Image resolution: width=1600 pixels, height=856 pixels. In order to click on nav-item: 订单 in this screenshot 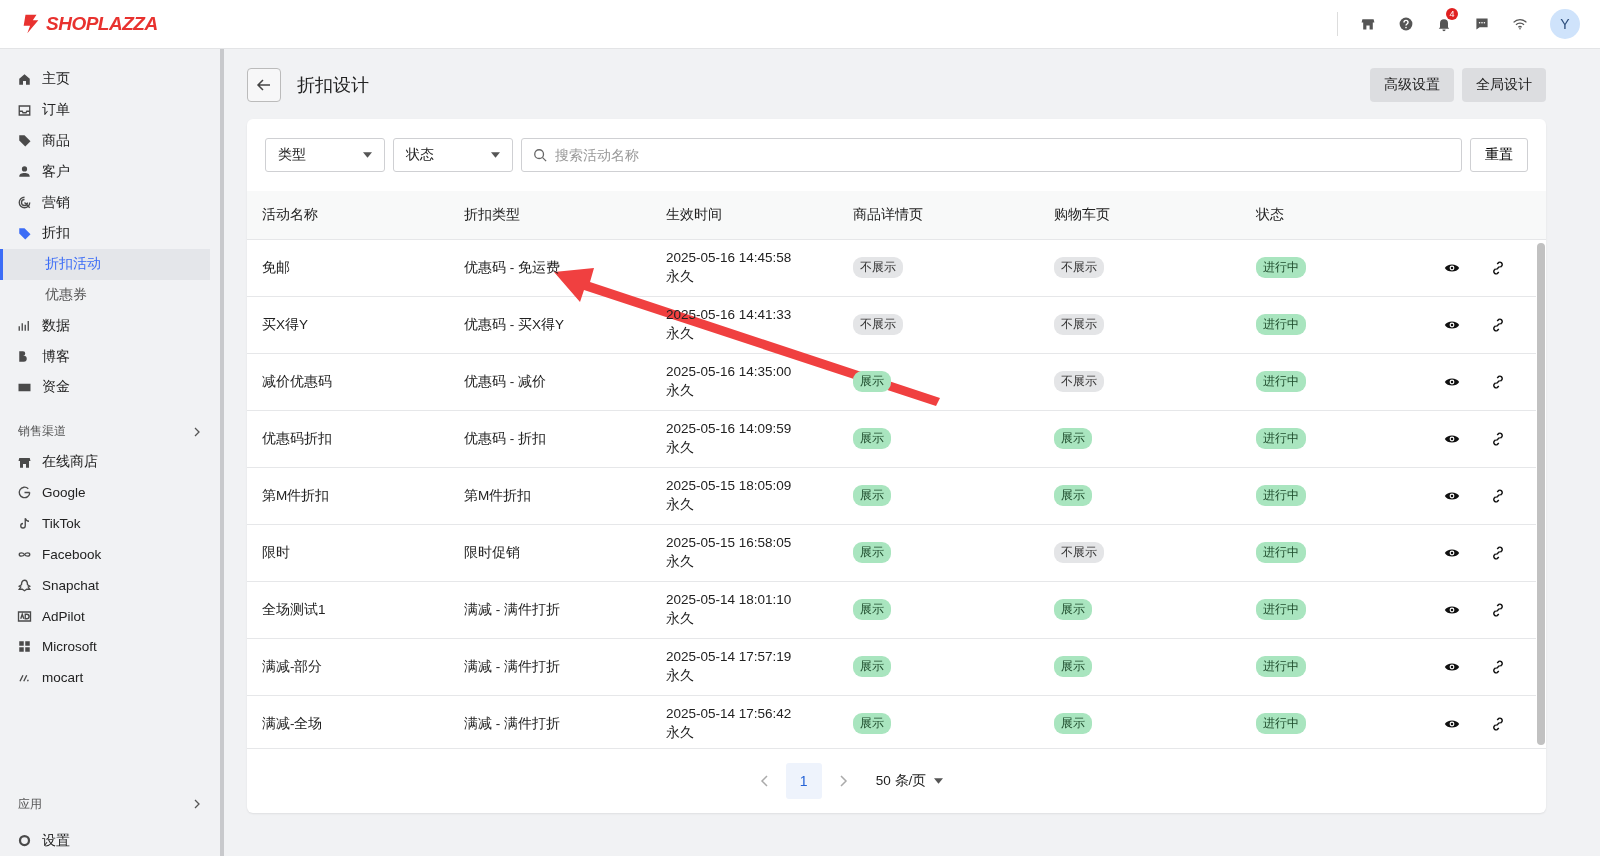, I will do `click(110, 110)`.